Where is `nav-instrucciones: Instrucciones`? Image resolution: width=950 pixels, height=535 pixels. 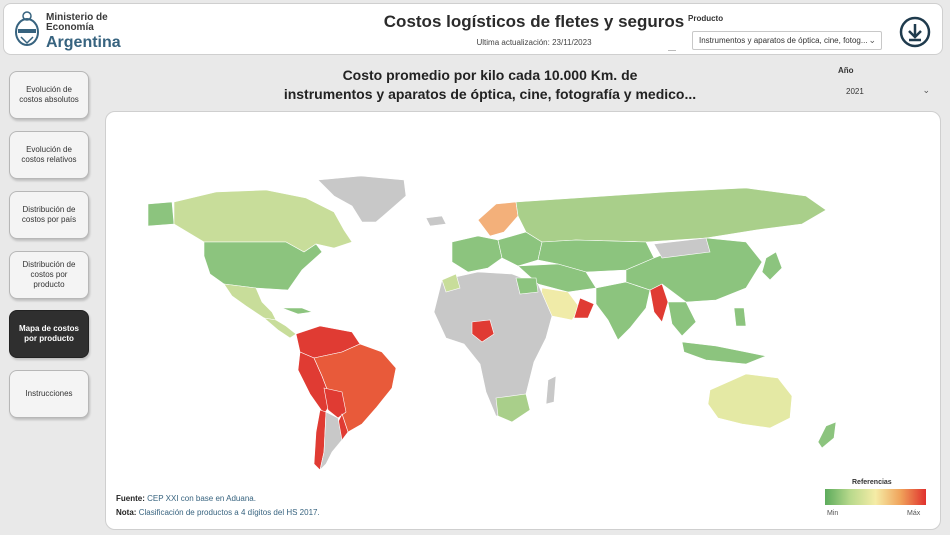 nav-instrucciones: Instrucciones is located at coordinates (49, 394).